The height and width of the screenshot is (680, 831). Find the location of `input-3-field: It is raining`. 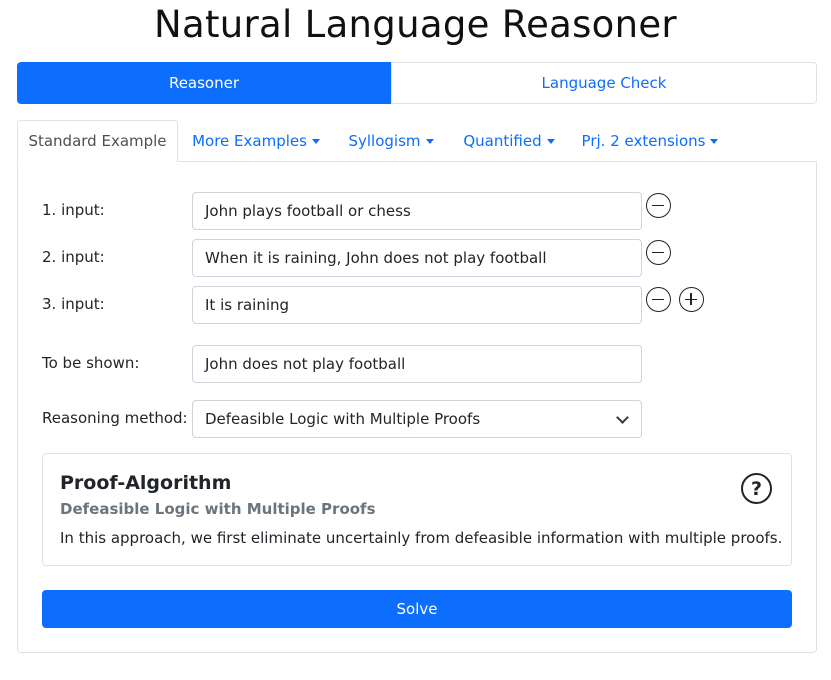

input-3-field: It is raining is located at coordinates (417, 305).